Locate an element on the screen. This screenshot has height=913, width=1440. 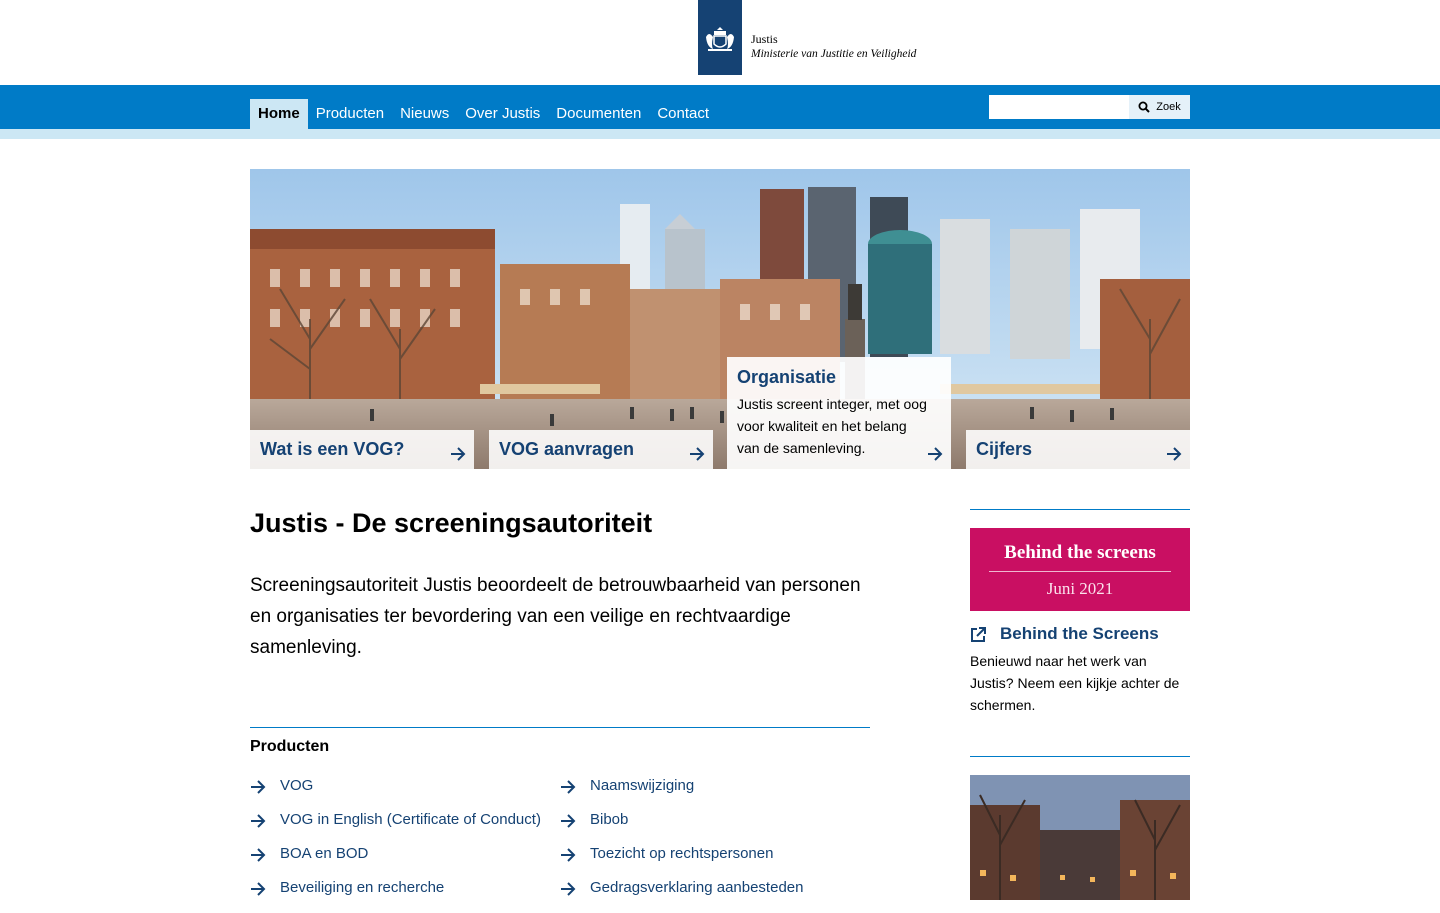
tile-vog-aanvragen: VOG aanvragen is located at coordinates (601, 449).